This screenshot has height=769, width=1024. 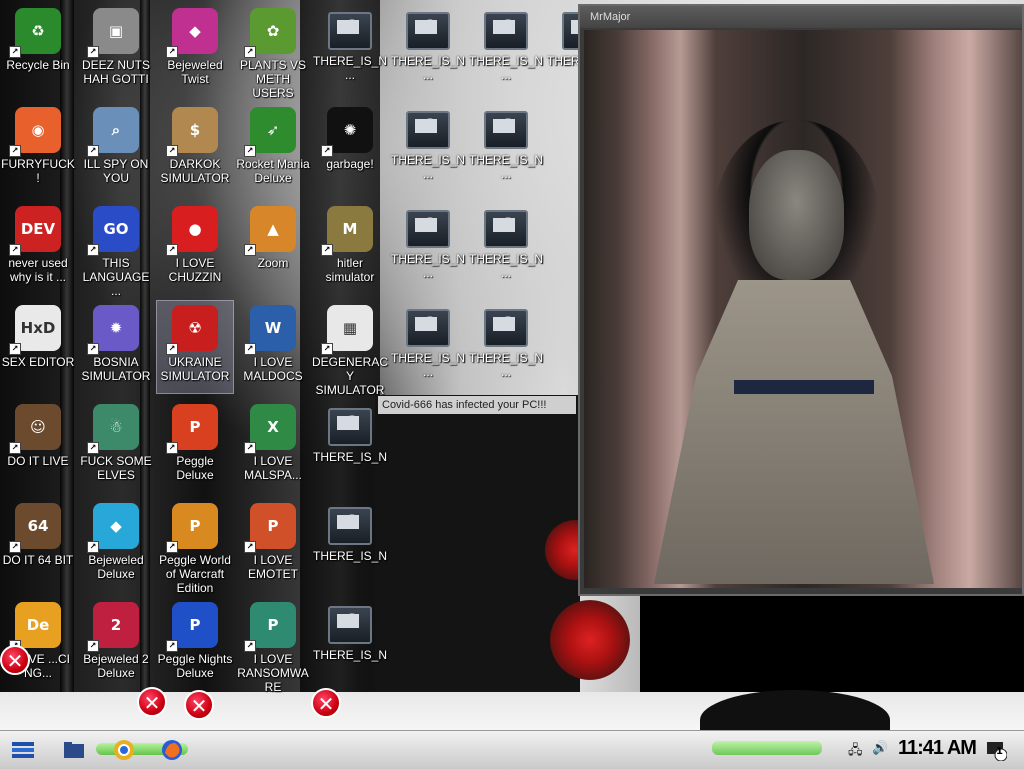 I want to click on desktop-icon-label: Peggle Nights Deluxe, so click(x=195, y=666).